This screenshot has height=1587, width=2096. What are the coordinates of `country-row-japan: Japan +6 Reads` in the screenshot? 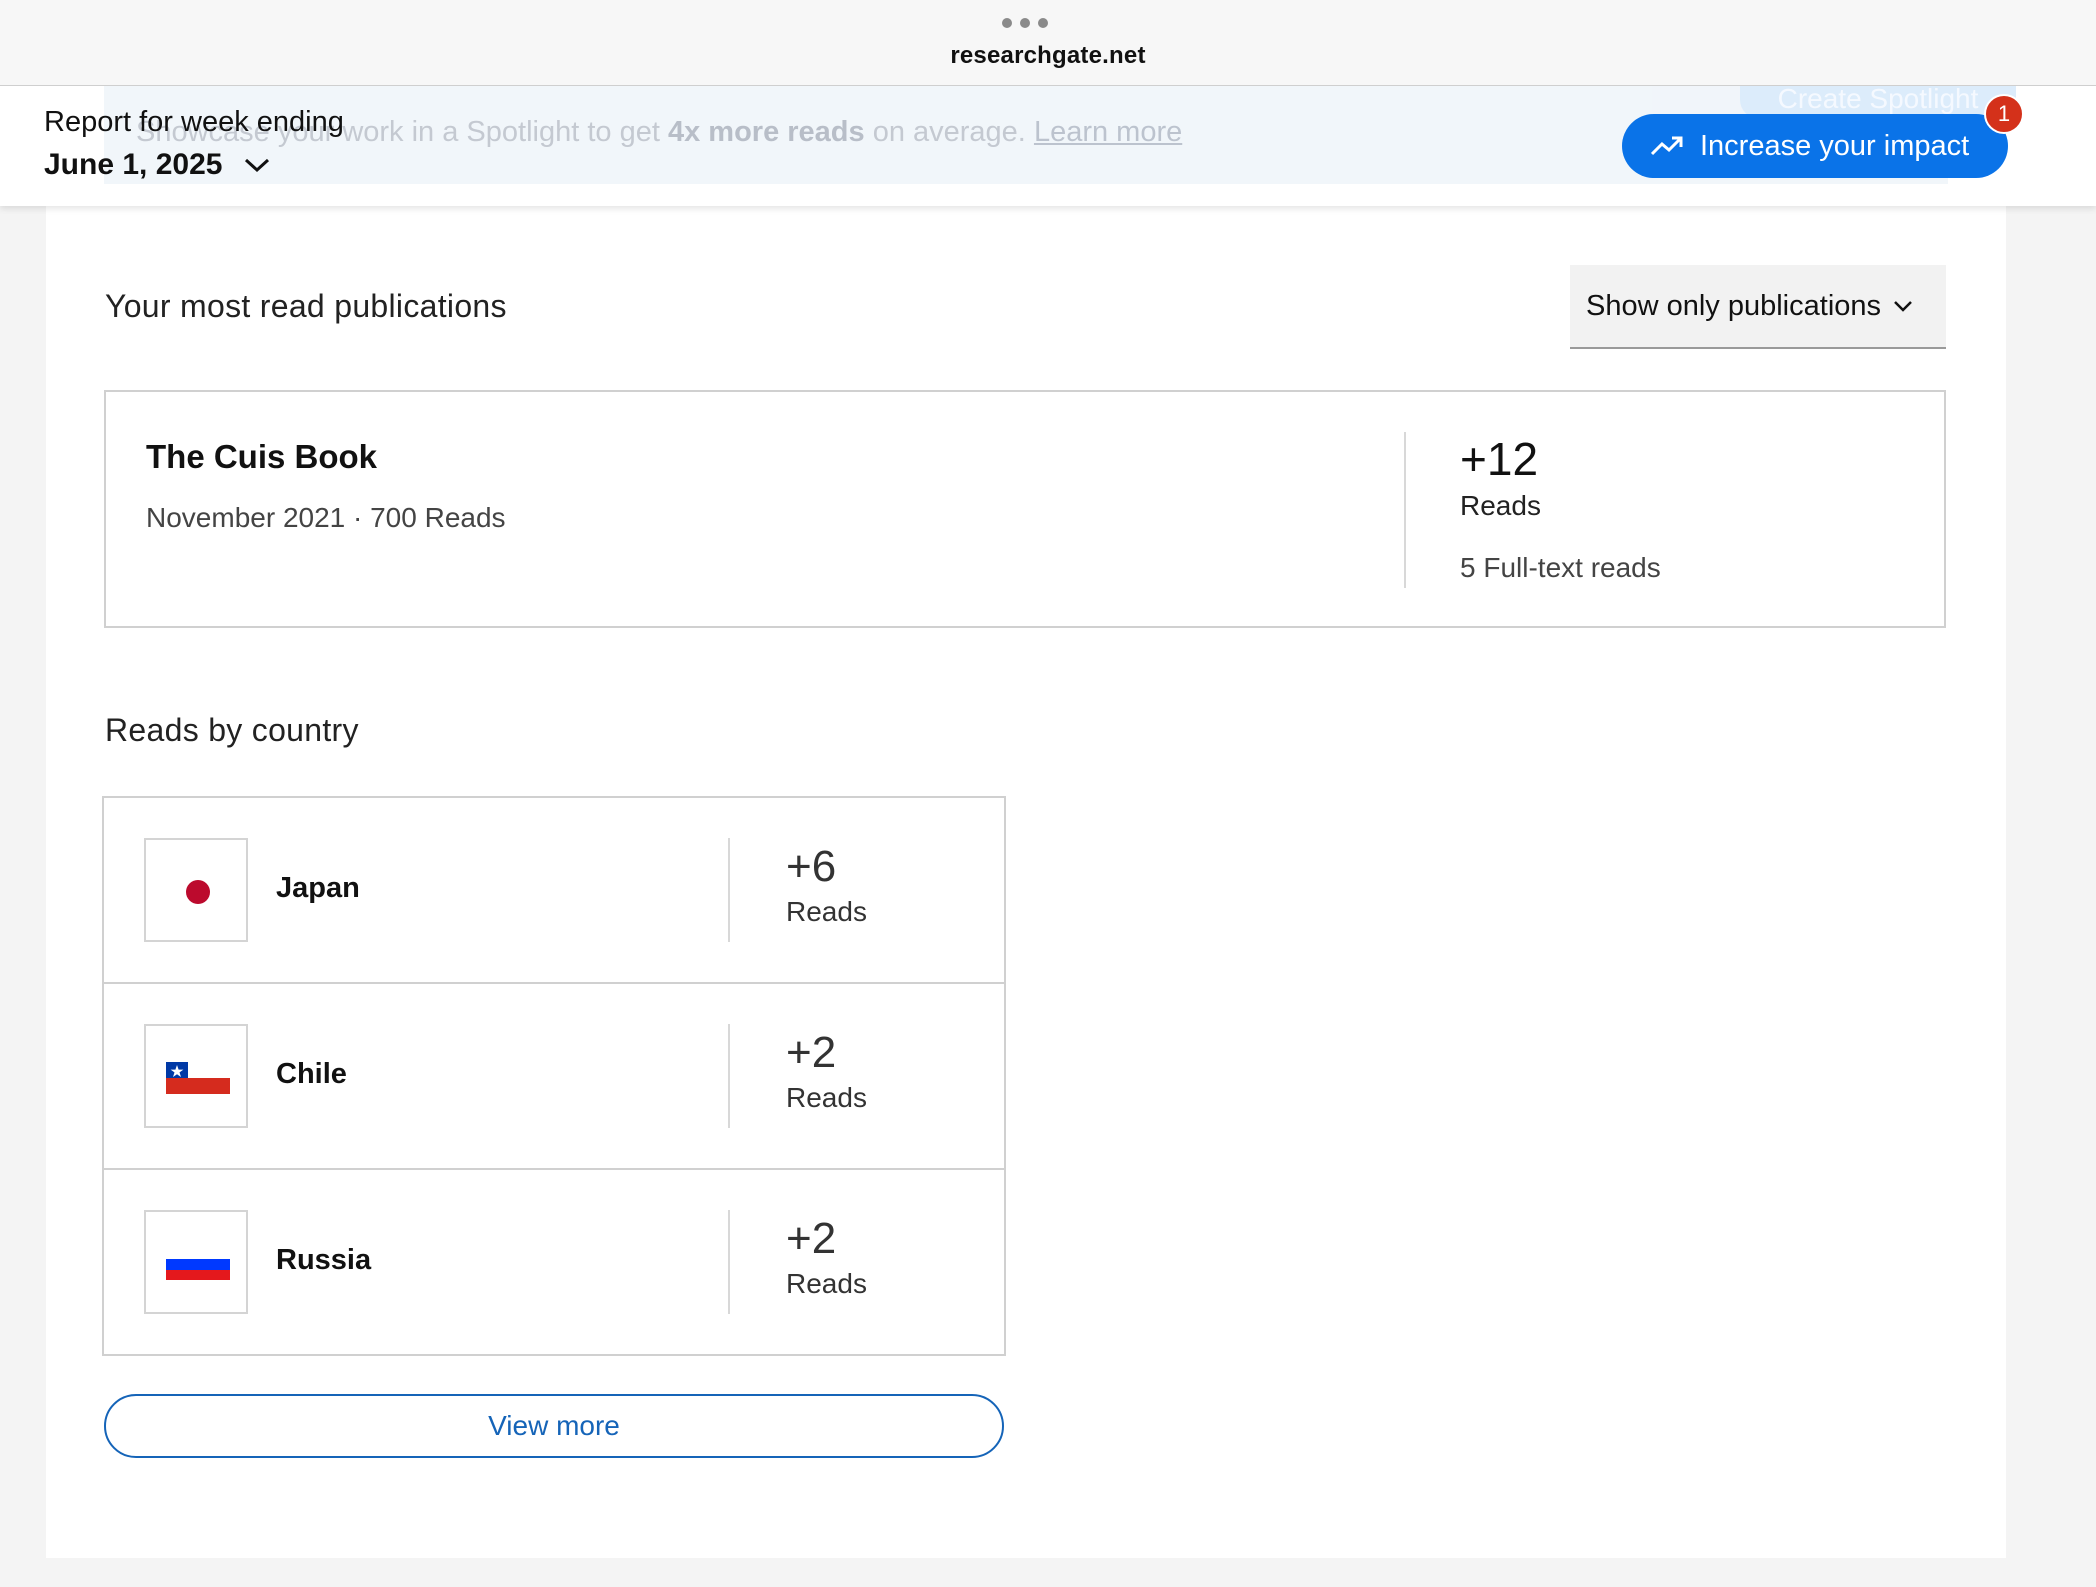 It's located at (554, 891).